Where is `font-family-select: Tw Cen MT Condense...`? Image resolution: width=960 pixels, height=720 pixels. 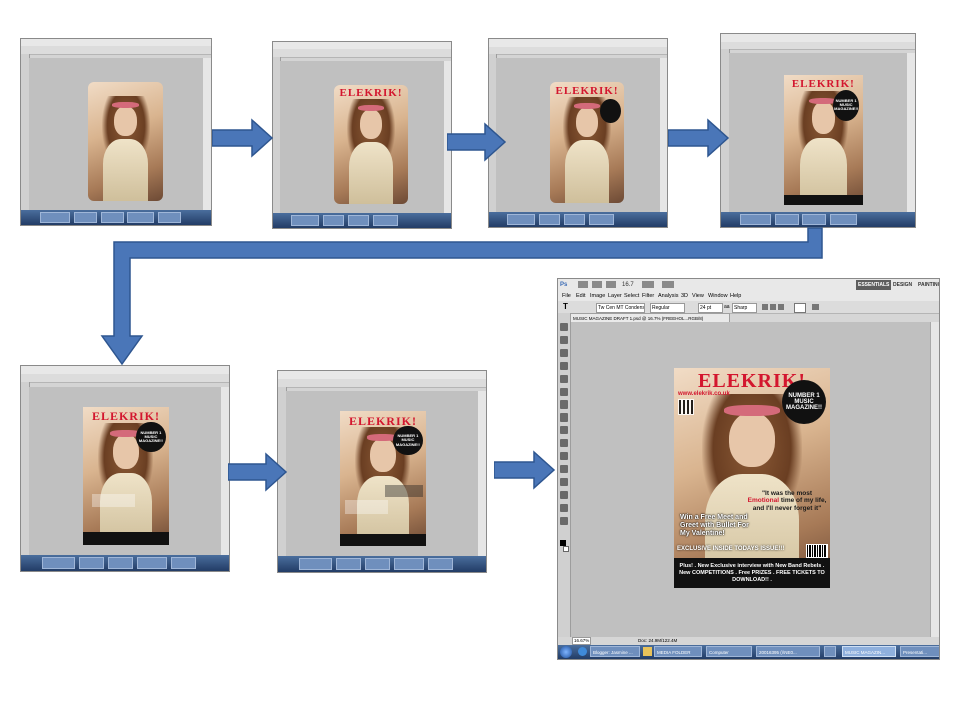 font-family-select: Tw Cen MT Condense... is located at coordinates (620, 308).